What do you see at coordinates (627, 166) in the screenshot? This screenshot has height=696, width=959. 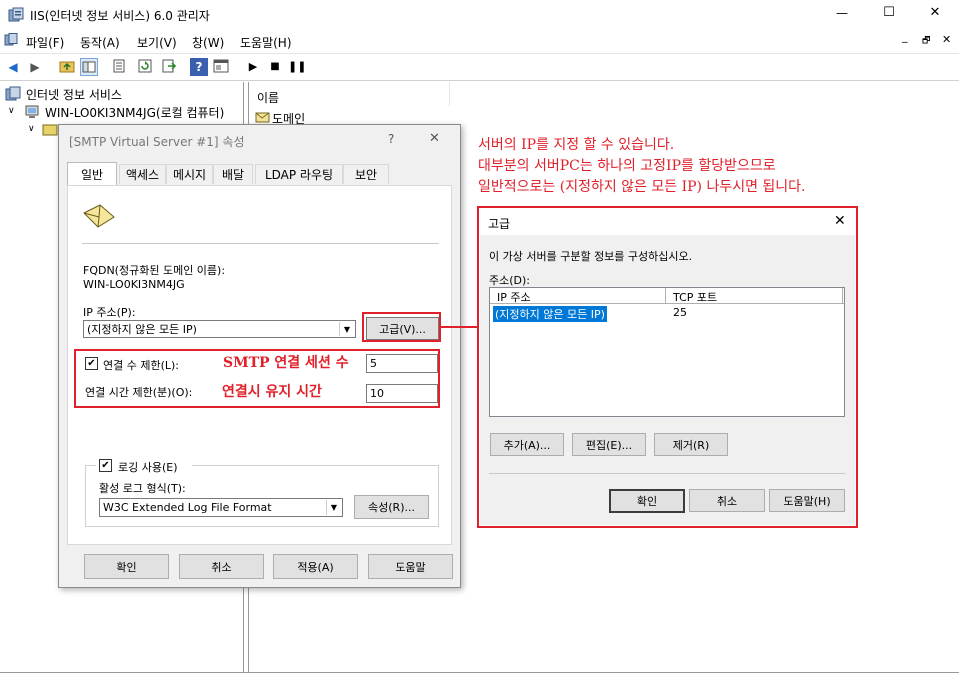 I see `ip-note-line2: 대부분의 서버PC는 하나의 고정IP를 할당받으므로` at bounding box center [627, 166].